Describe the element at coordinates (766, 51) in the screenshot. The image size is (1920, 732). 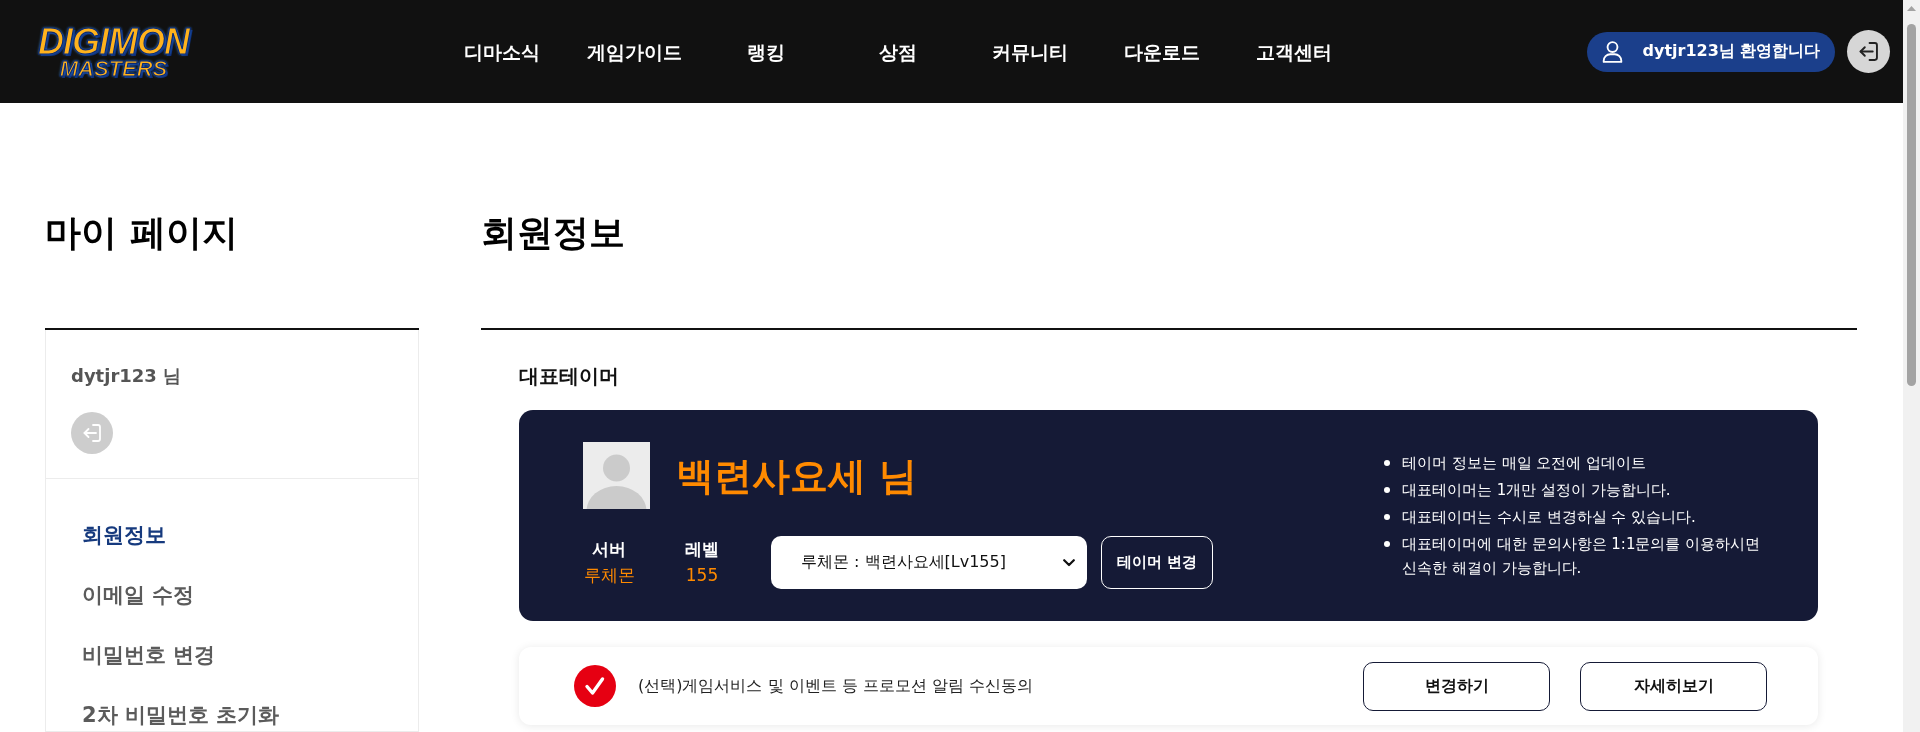
I see `nav-link: 랭킹` at that location.